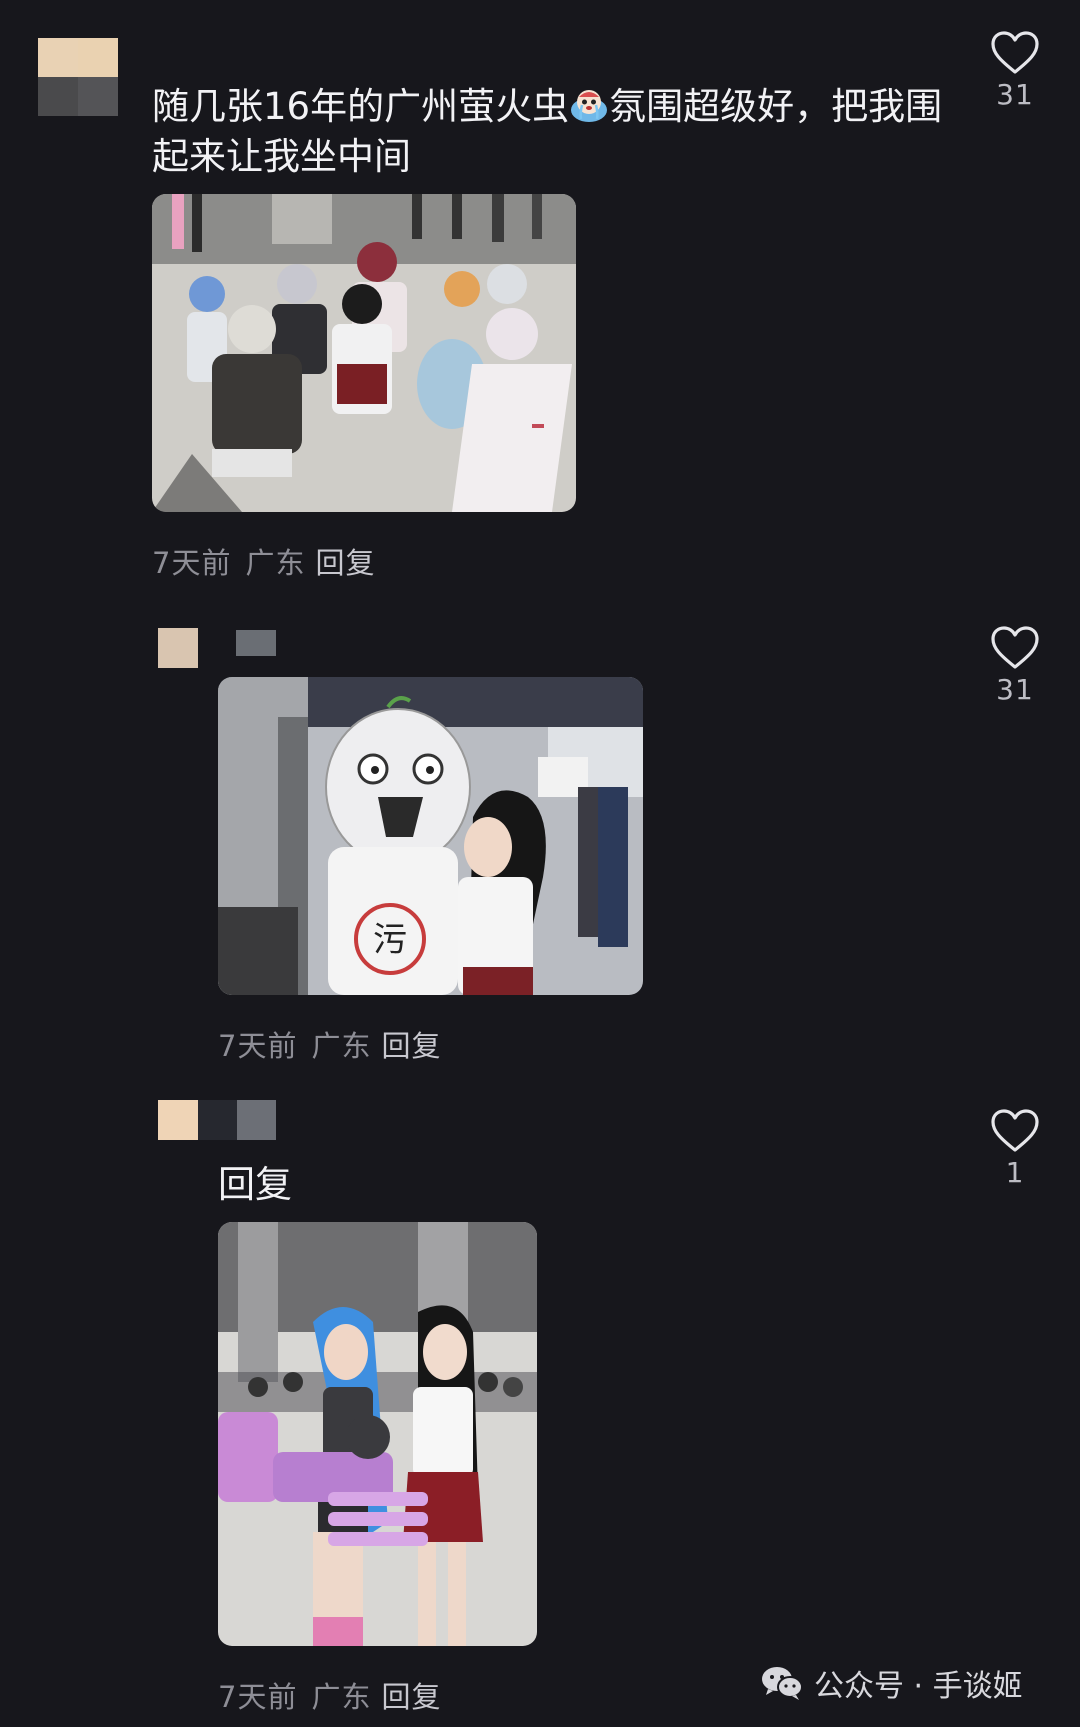  I want to click on watermark: 公众号 · 手谈姬, so click(920, 1683).